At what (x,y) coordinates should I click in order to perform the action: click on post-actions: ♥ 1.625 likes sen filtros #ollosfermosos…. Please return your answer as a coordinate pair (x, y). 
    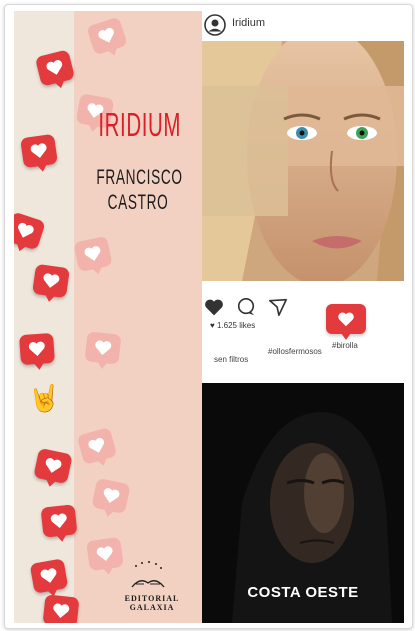
    Looking at the image, I should click on (303, 333).